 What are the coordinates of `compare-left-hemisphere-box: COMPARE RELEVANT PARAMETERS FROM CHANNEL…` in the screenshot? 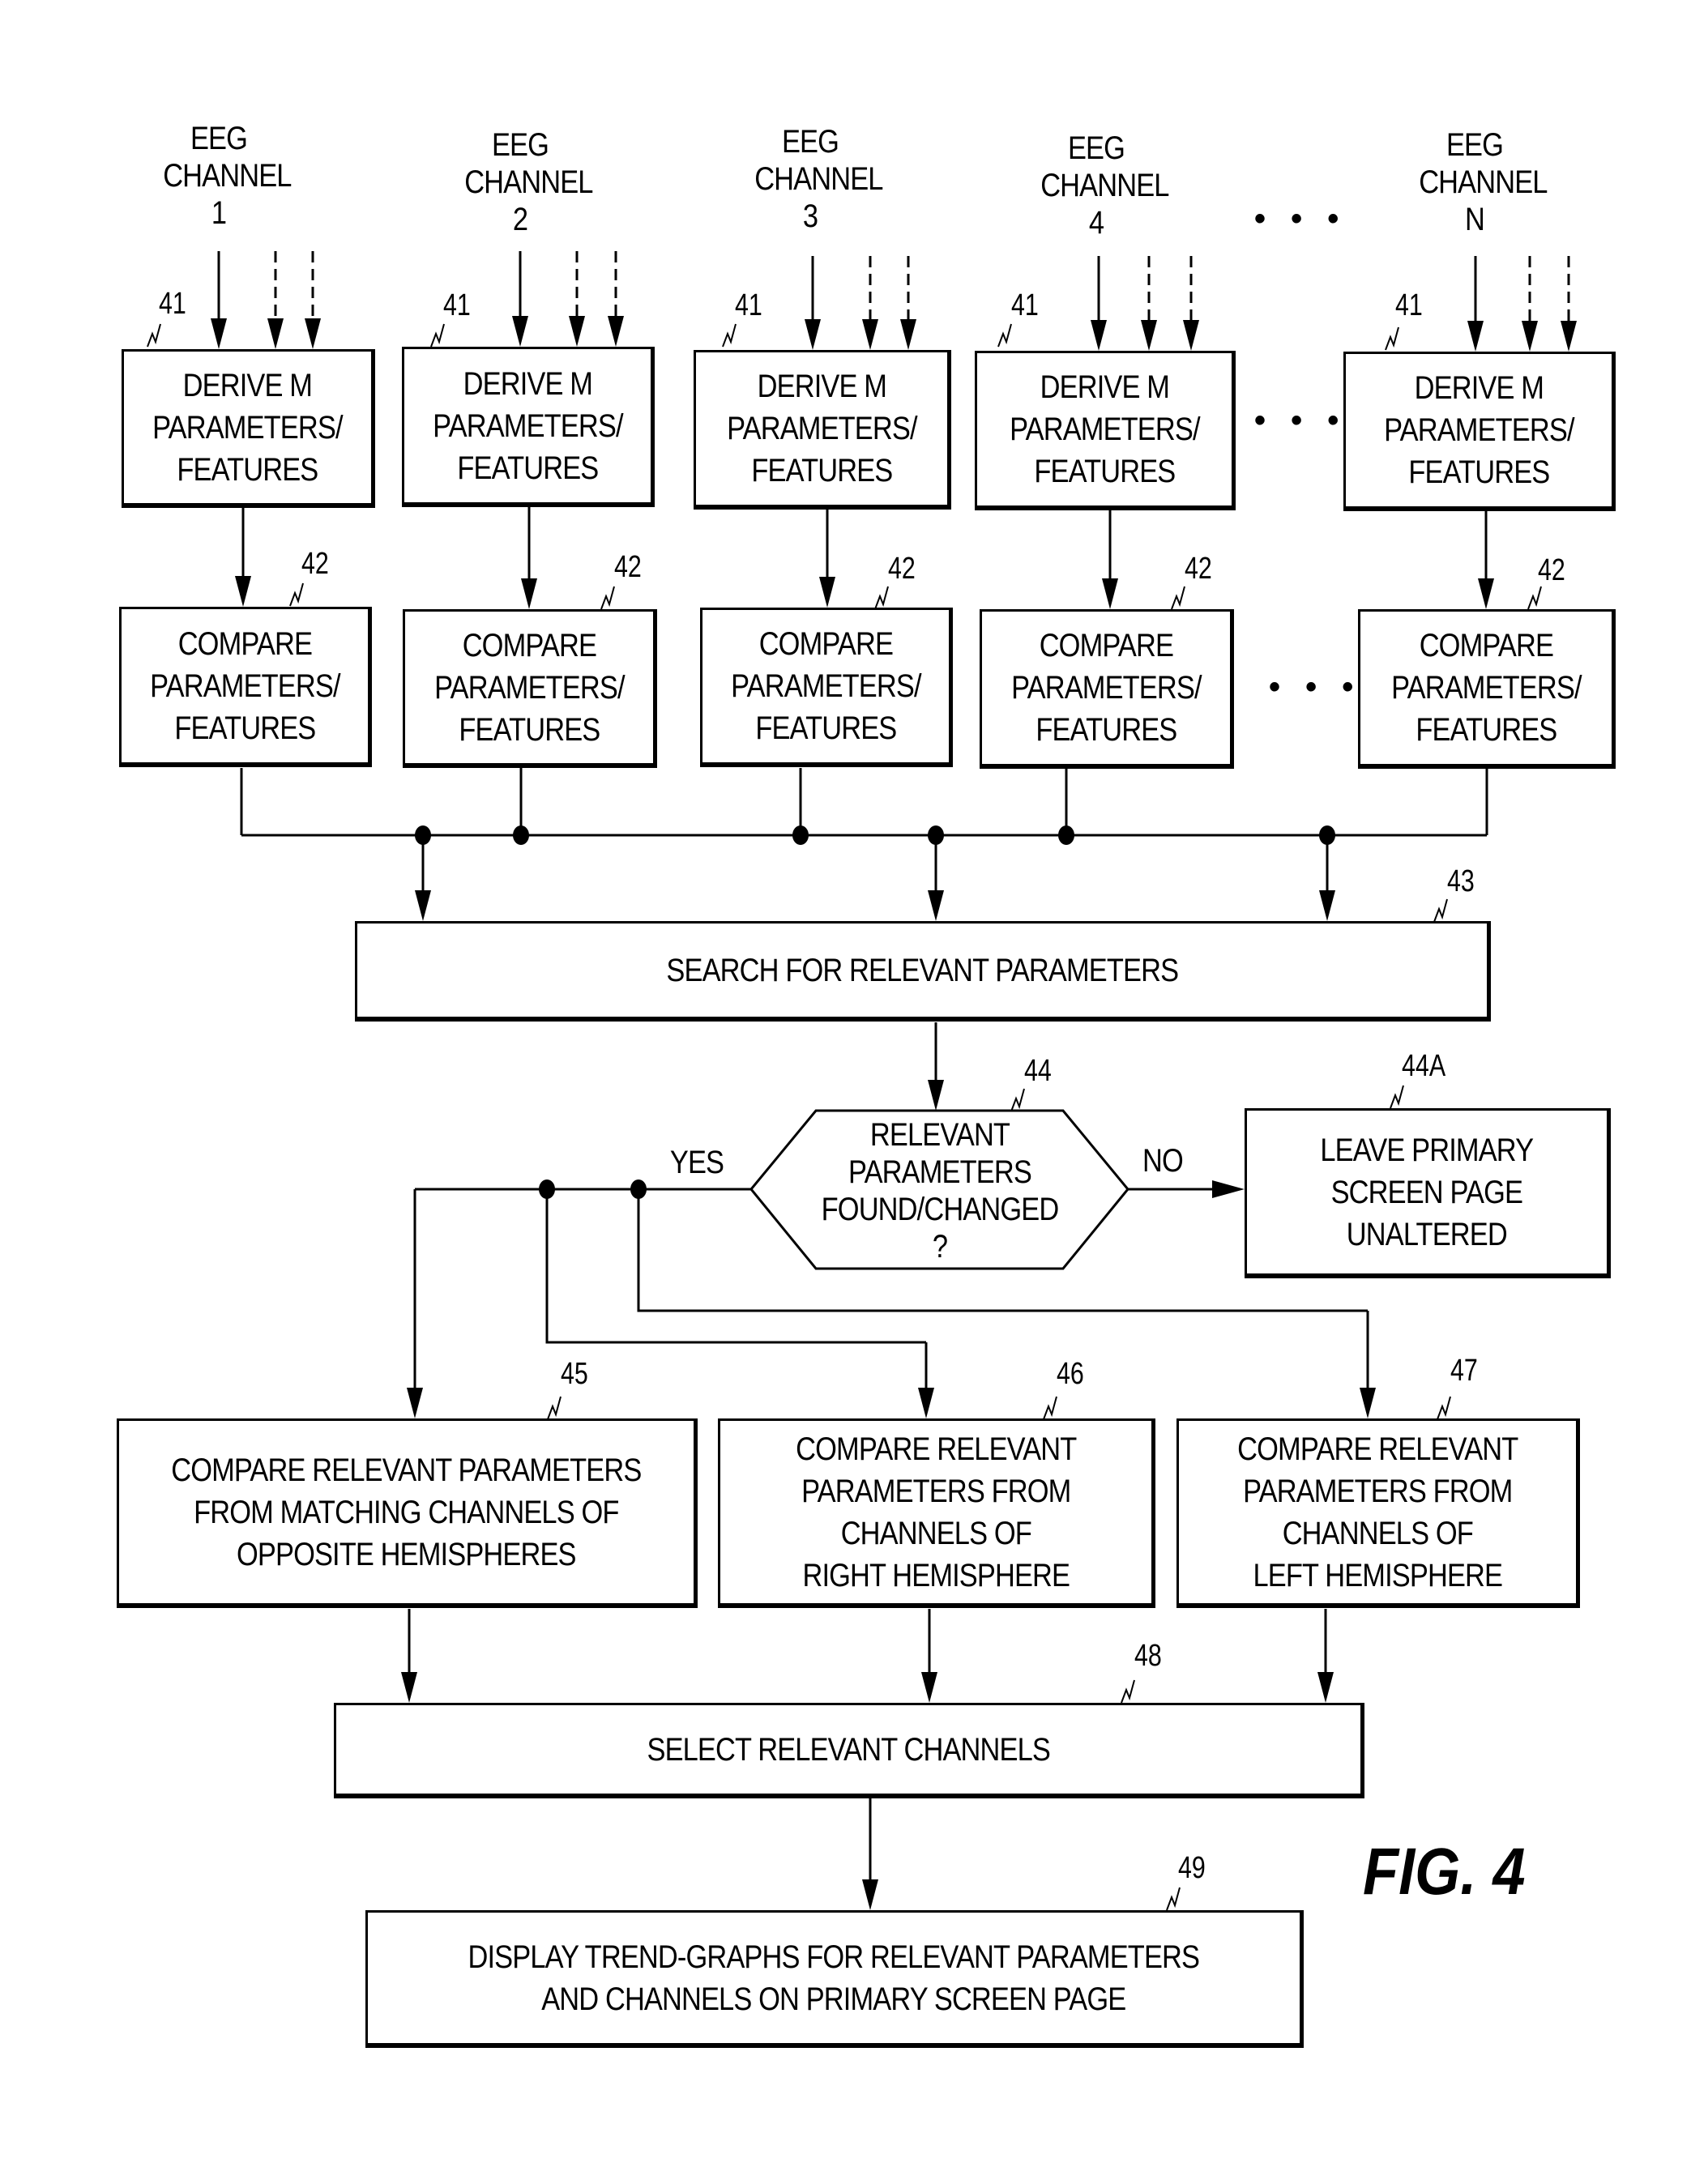 It's located at (1378, 1513).